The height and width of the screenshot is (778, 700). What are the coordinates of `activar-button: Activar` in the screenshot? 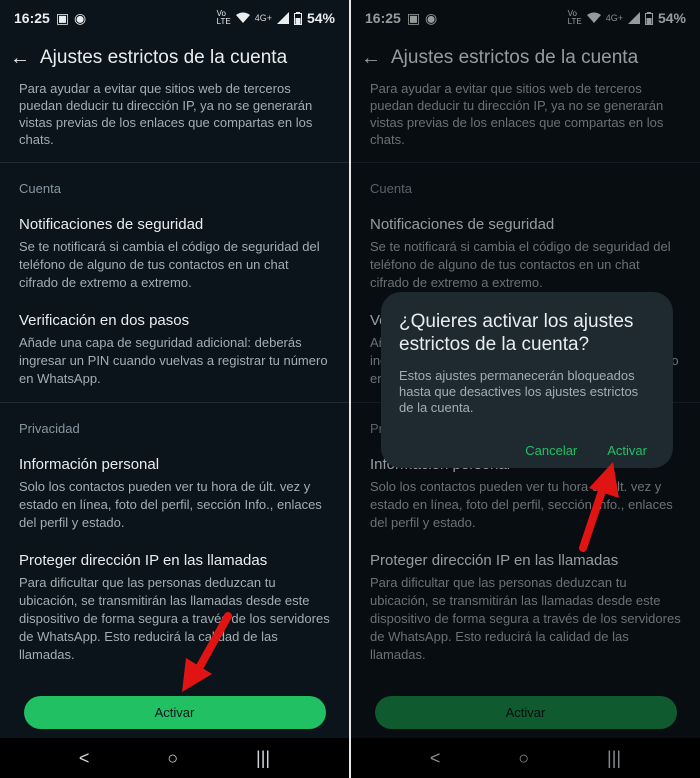 It's located at (174, 712).